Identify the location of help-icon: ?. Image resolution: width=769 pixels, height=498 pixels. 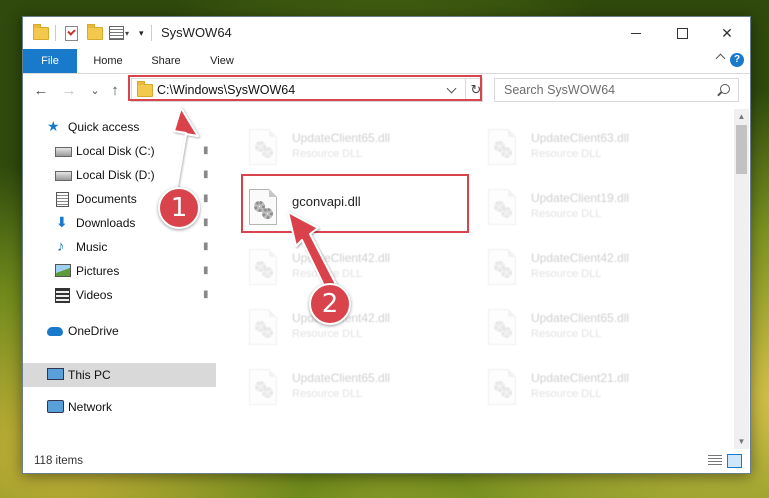
(737, 60).